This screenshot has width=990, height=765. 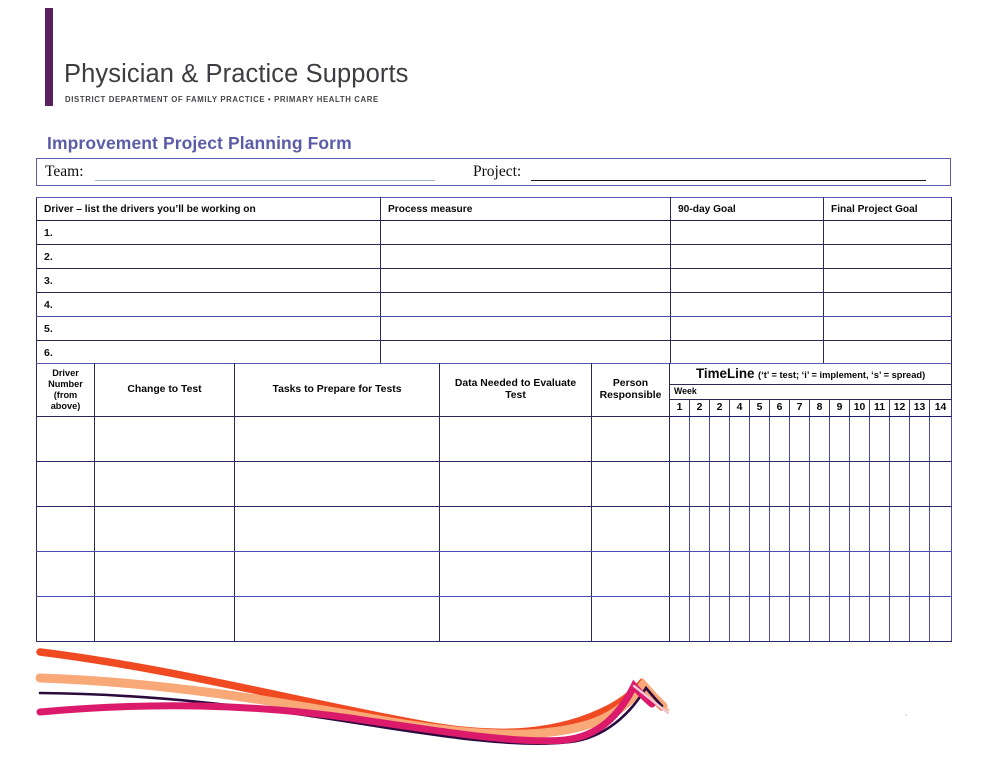 What do you see at coordinates (208, 352) in the screenshot?
I see `driver-row-number: 6.` at bounding box center [208, 352].